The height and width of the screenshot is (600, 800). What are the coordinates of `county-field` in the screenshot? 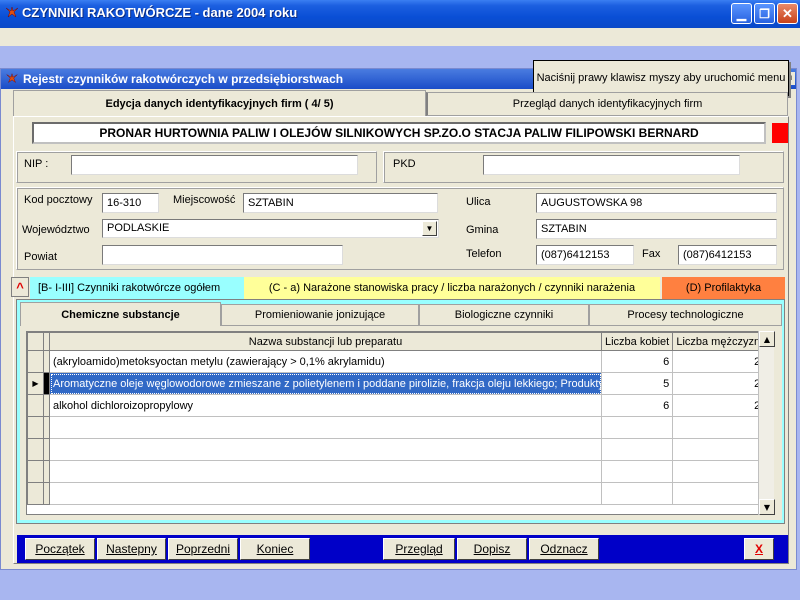 It's located at (222, 255).